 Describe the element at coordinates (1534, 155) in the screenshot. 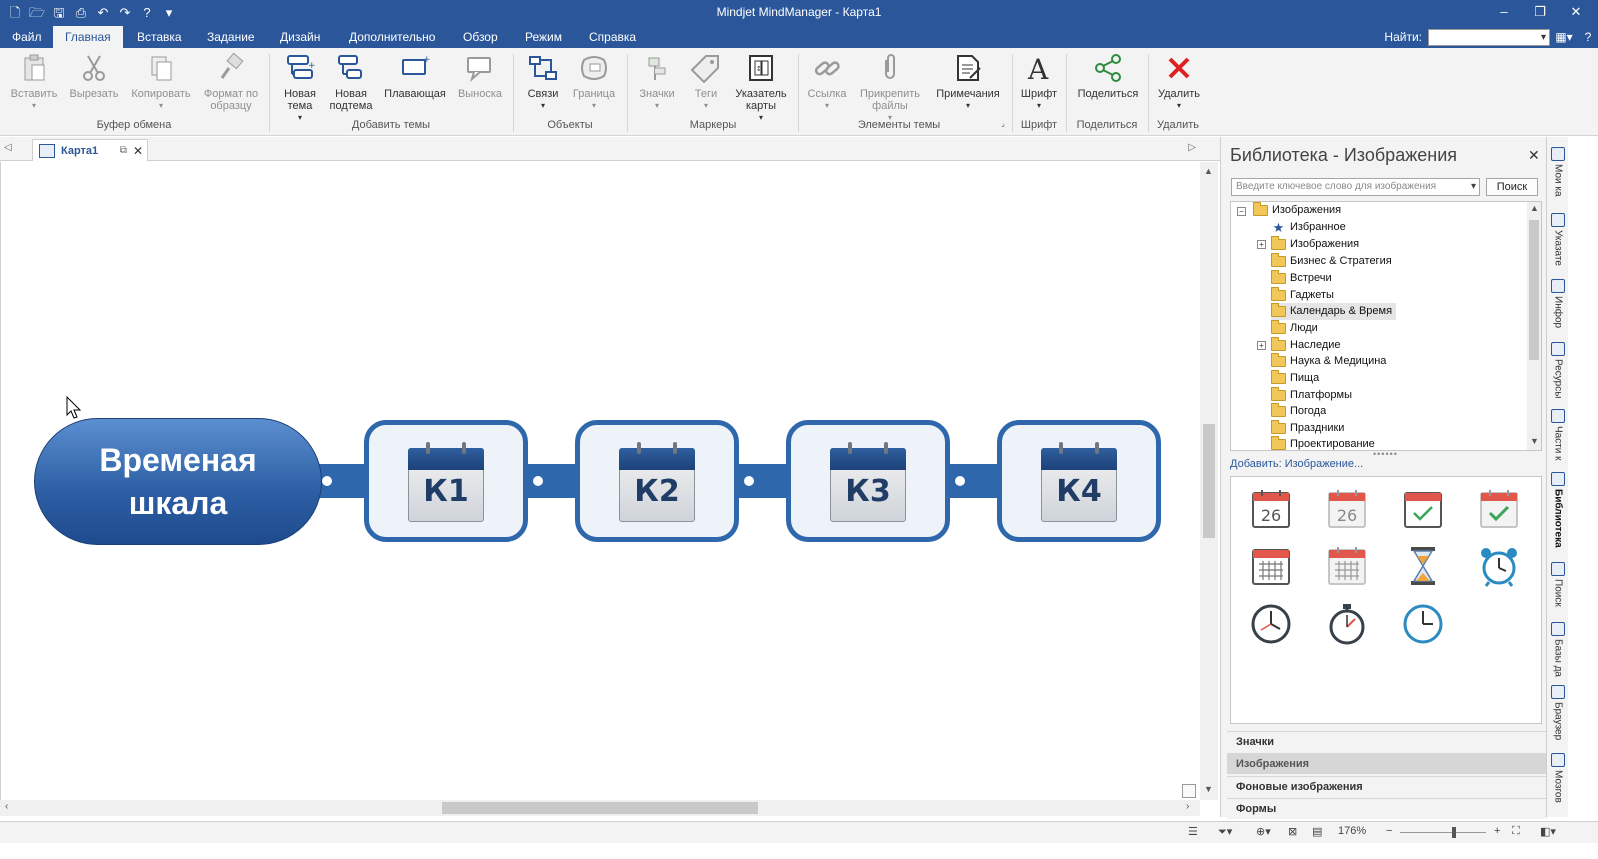

I see `close-panel-icon: ✕` at that location.